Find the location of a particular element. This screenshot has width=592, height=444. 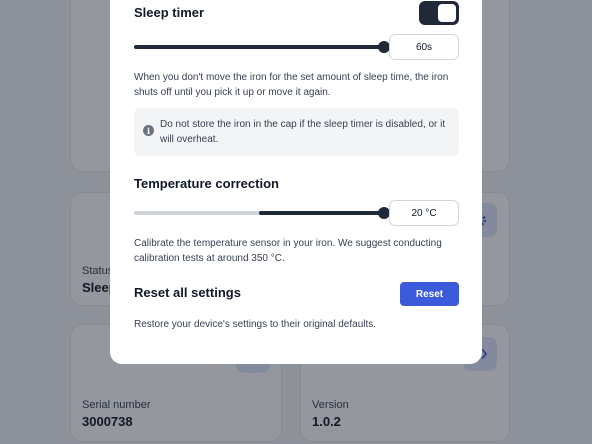

temperature-correction-slider is located at coordinates (262, 213).